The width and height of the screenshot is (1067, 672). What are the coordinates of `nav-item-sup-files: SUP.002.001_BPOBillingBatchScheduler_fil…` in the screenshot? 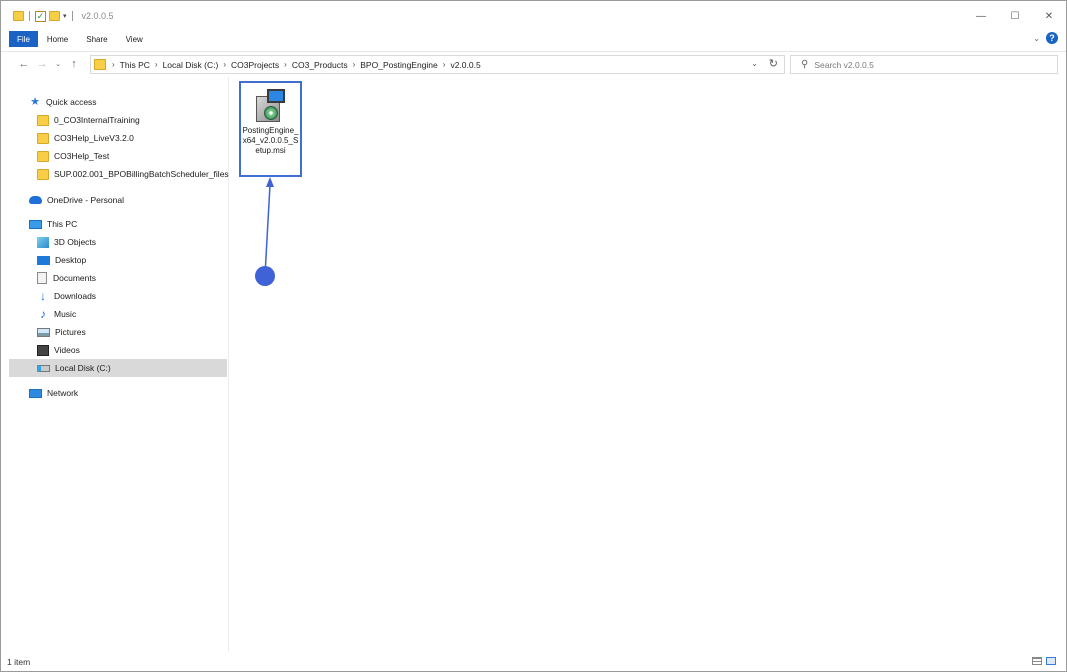 It's located at (133, 174).